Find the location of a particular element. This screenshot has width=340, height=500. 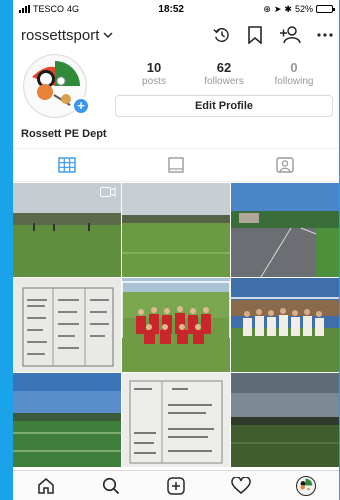

profile-header: rossettsport is located at coordinates (176, 35).